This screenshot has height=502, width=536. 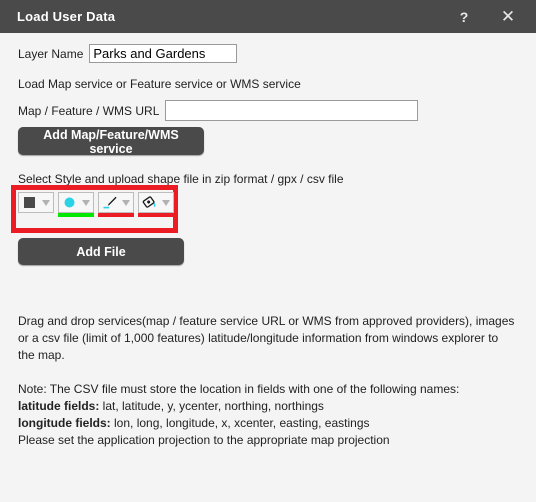 What do you see at coordinates (66, 16) in the screenshot?
I see `dialog-title: Load User Data` at bounding box center [66, 16].